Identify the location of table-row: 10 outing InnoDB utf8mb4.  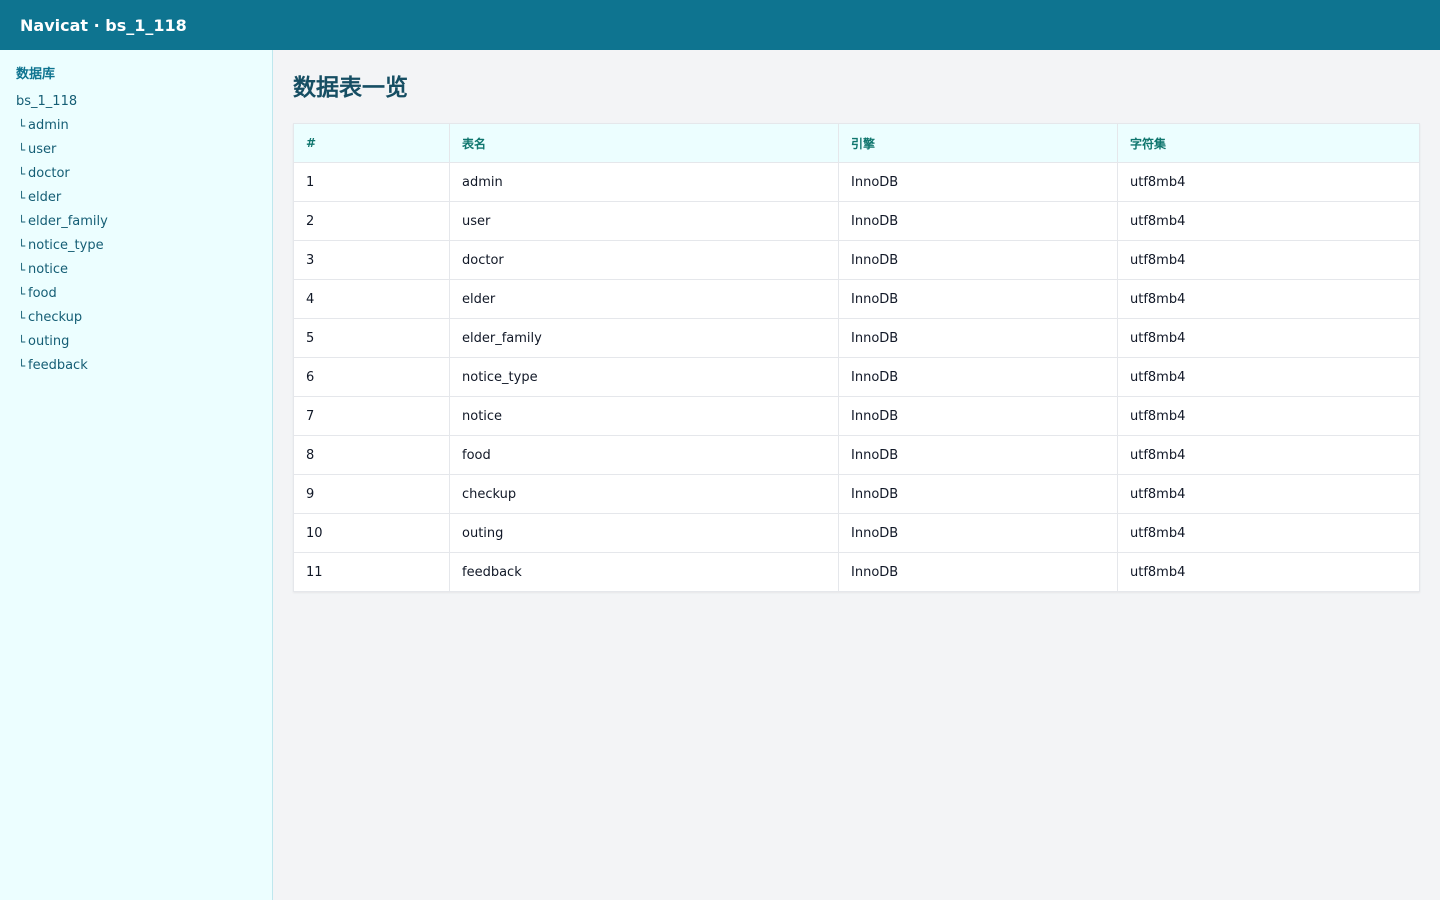
(856, 533).